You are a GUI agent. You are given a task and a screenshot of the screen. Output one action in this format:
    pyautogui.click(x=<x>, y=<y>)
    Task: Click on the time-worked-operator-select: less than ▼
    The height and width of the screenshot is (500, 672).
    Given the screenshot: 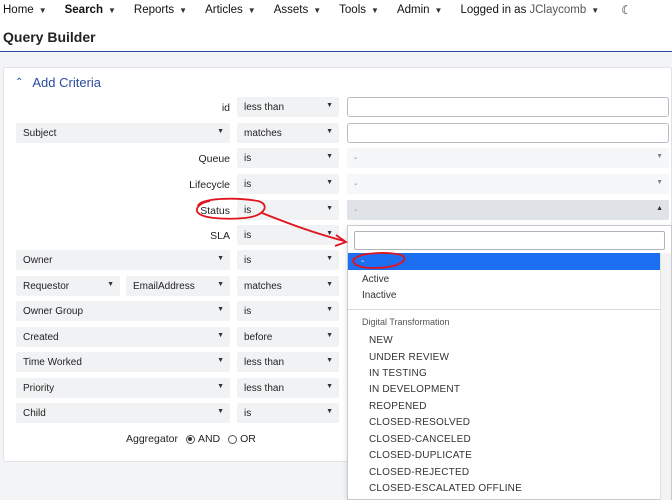 What is the action you would take?
    pyautogui.click(x=288, y=362)
    